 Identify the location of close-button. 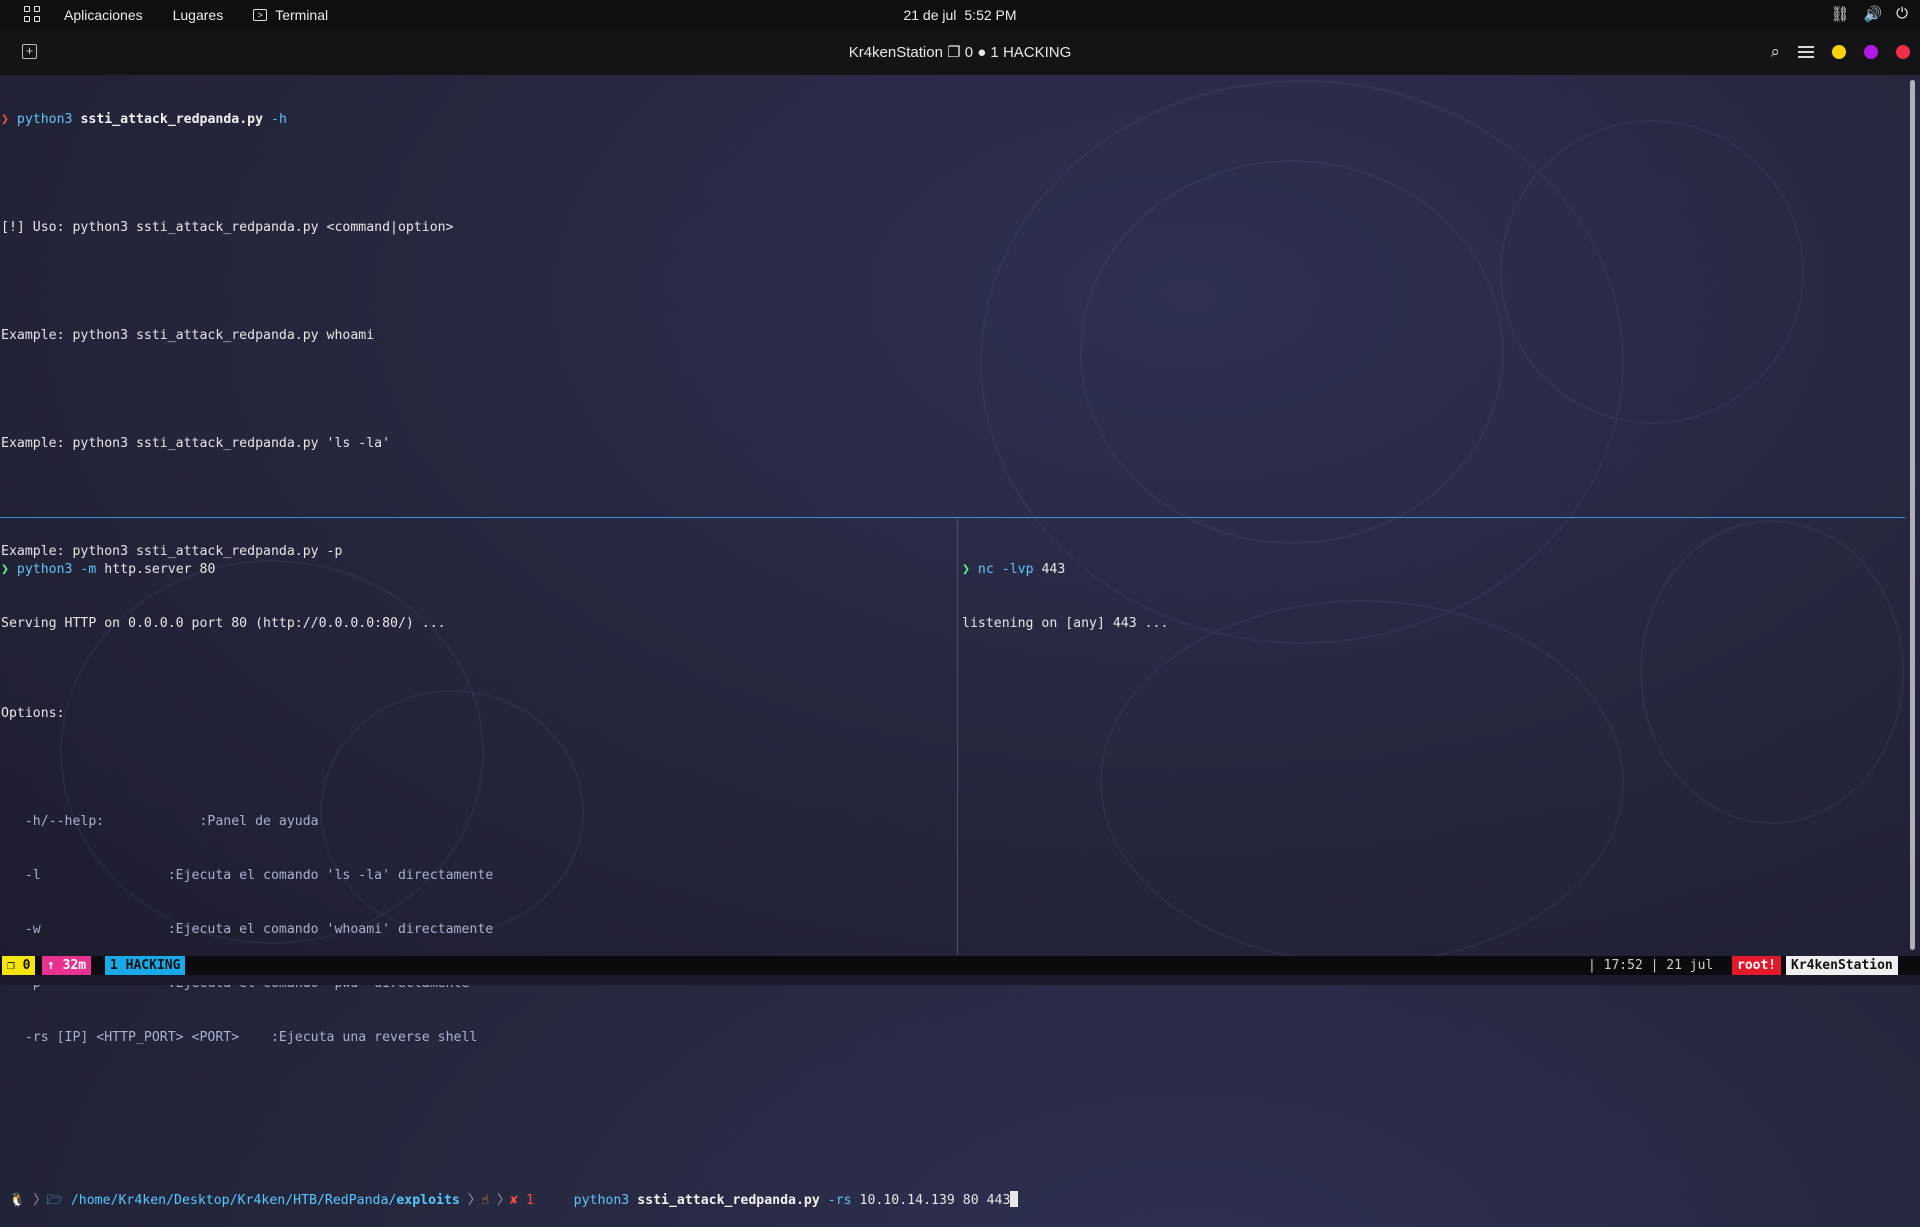
(1903, 52).